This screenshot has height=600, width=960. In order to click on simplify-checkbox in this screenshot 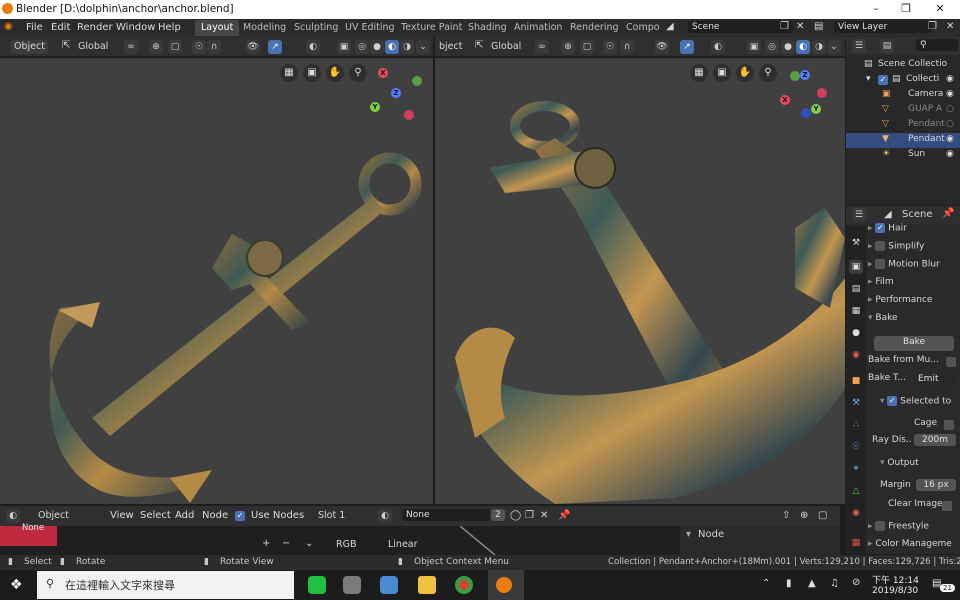, I will do `click(880, 246)`.